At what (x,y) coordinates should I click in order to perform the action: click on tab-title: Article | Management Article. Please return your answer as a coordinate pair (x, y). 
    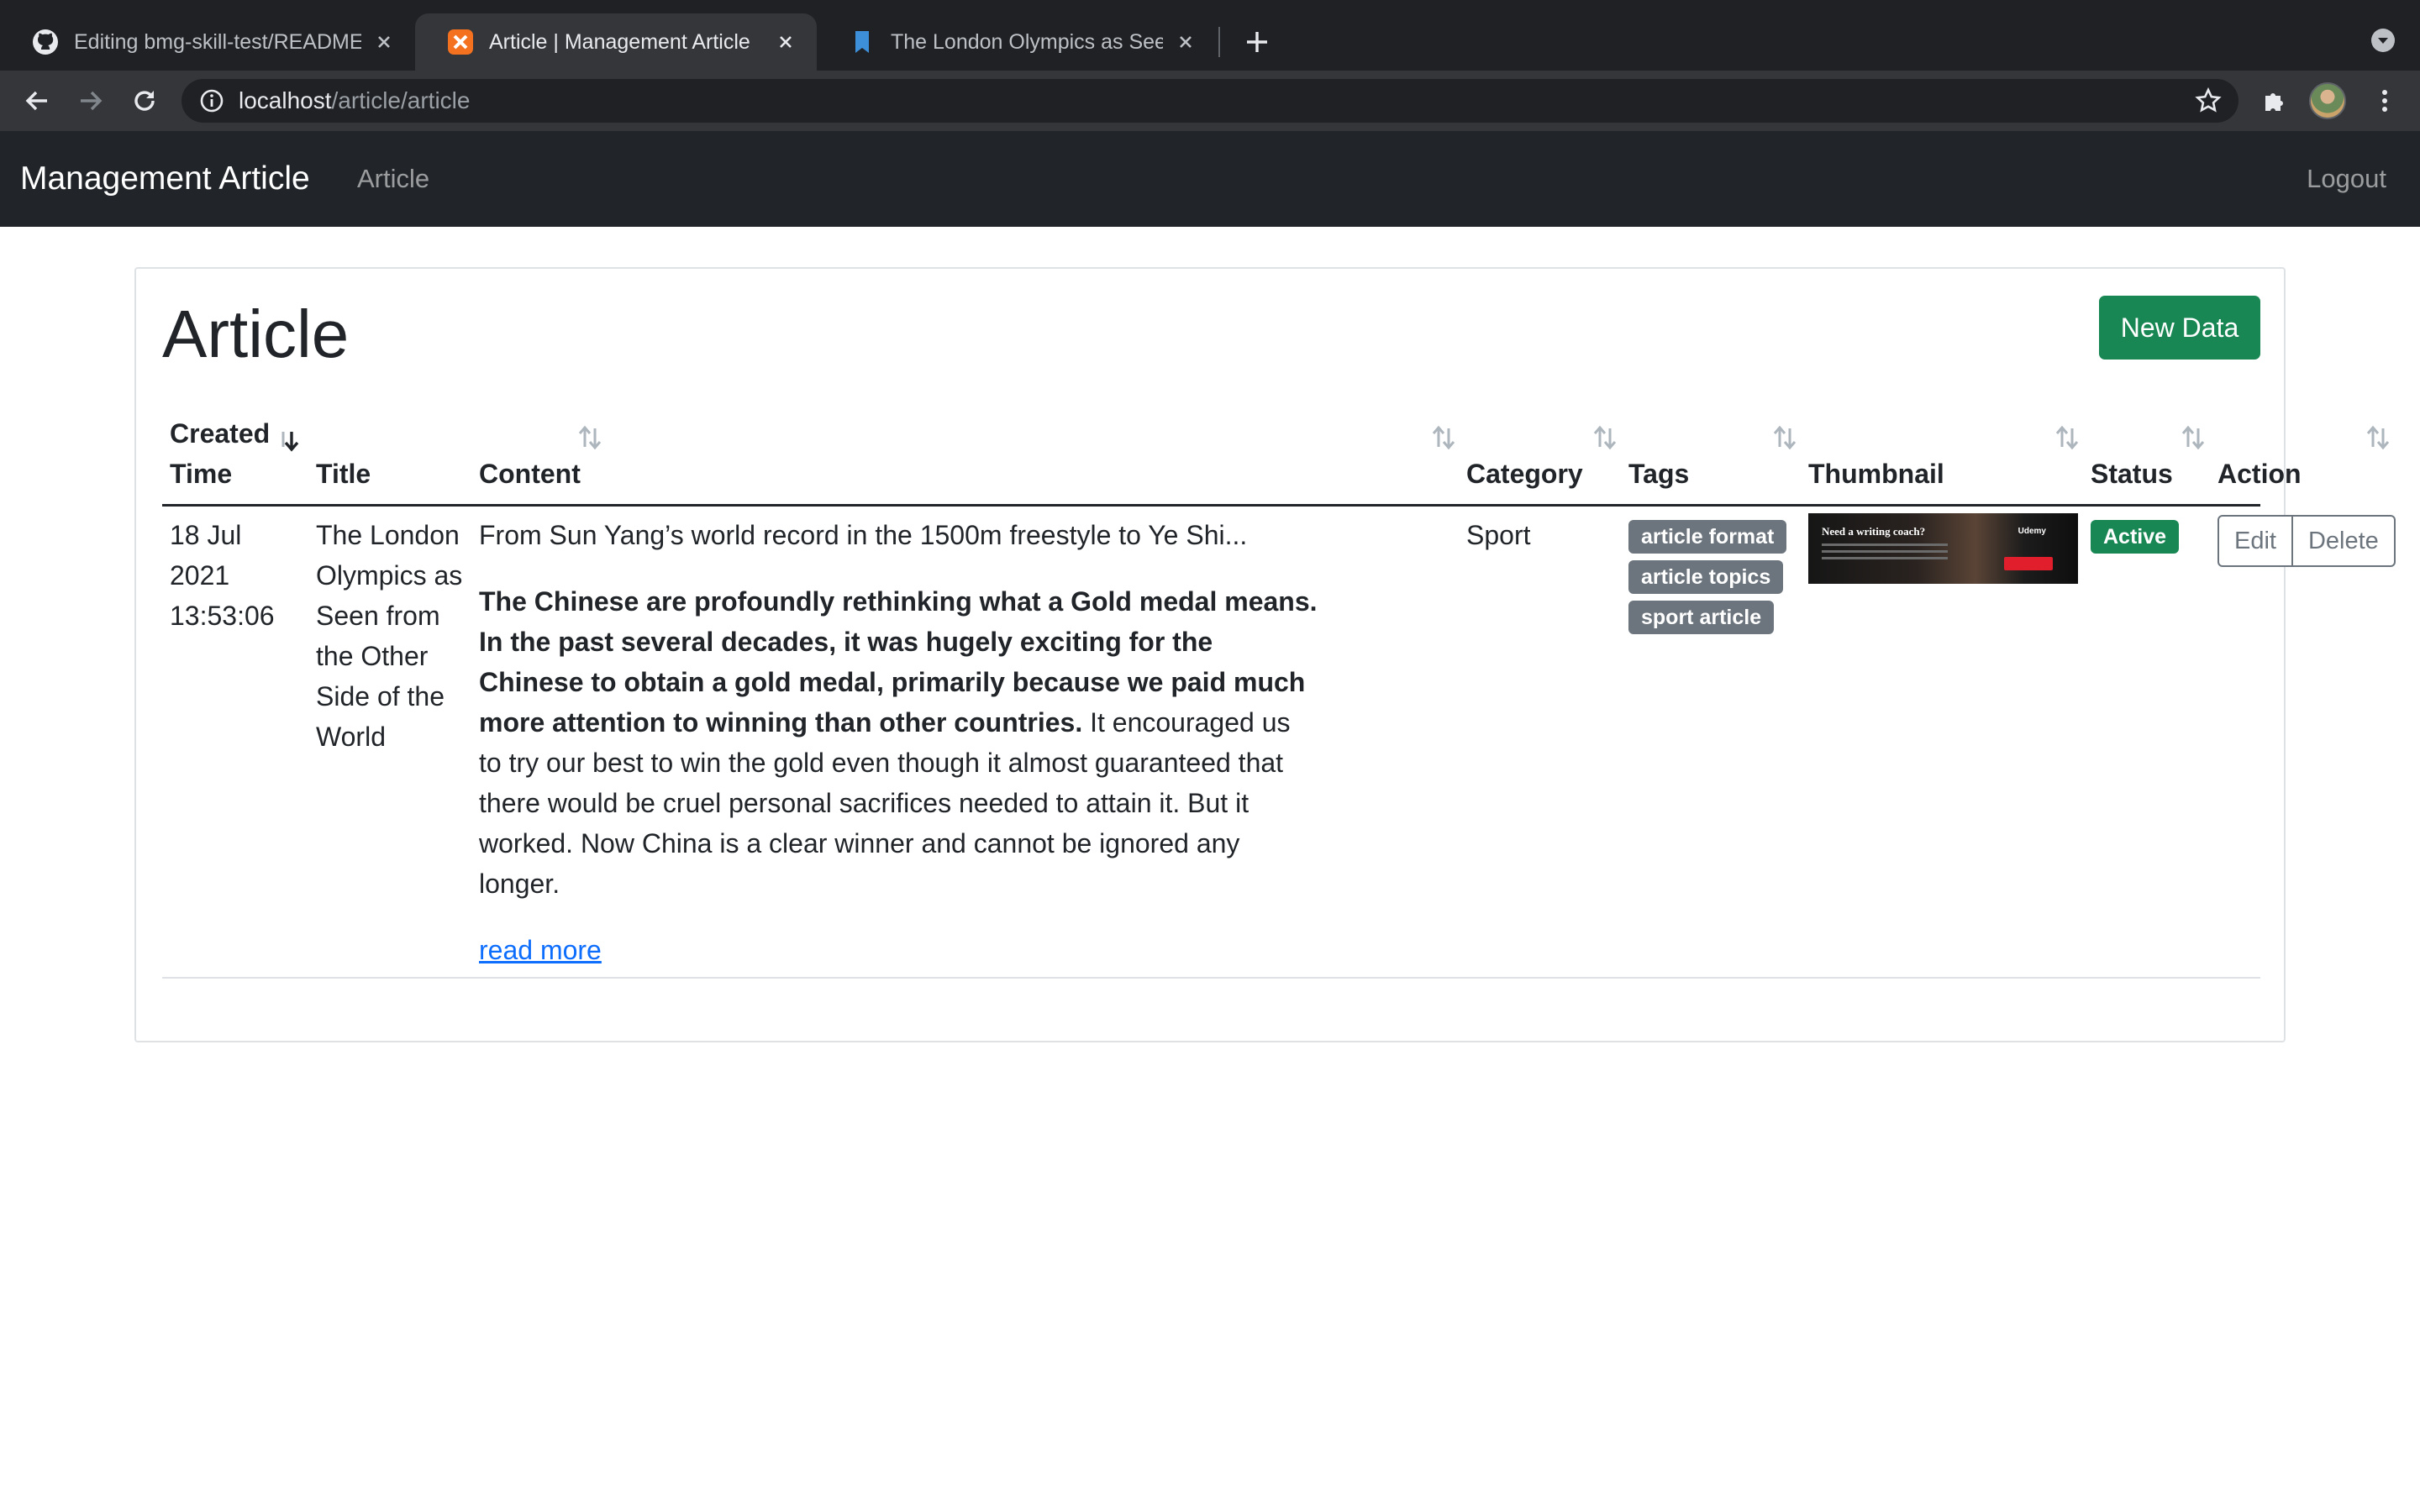
    Looking at the image, I should click on (619, 41).